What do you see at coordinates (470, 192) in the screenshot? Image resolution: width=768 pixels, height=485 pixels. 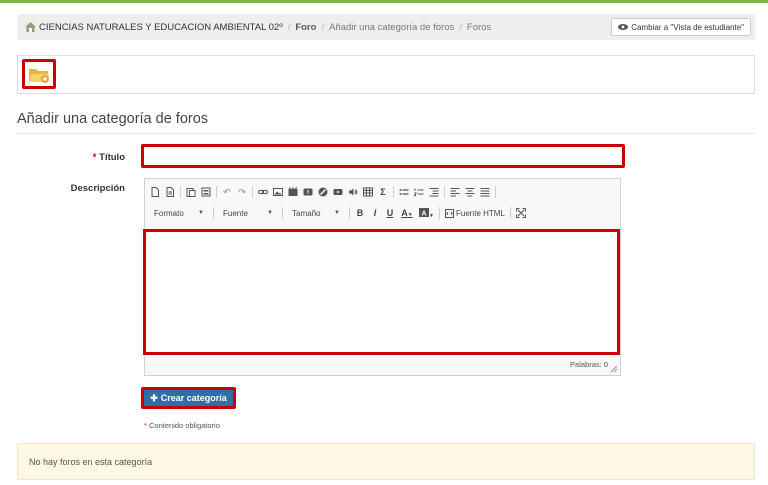 I see `align-center-icon` at bounding box center [470, 192].